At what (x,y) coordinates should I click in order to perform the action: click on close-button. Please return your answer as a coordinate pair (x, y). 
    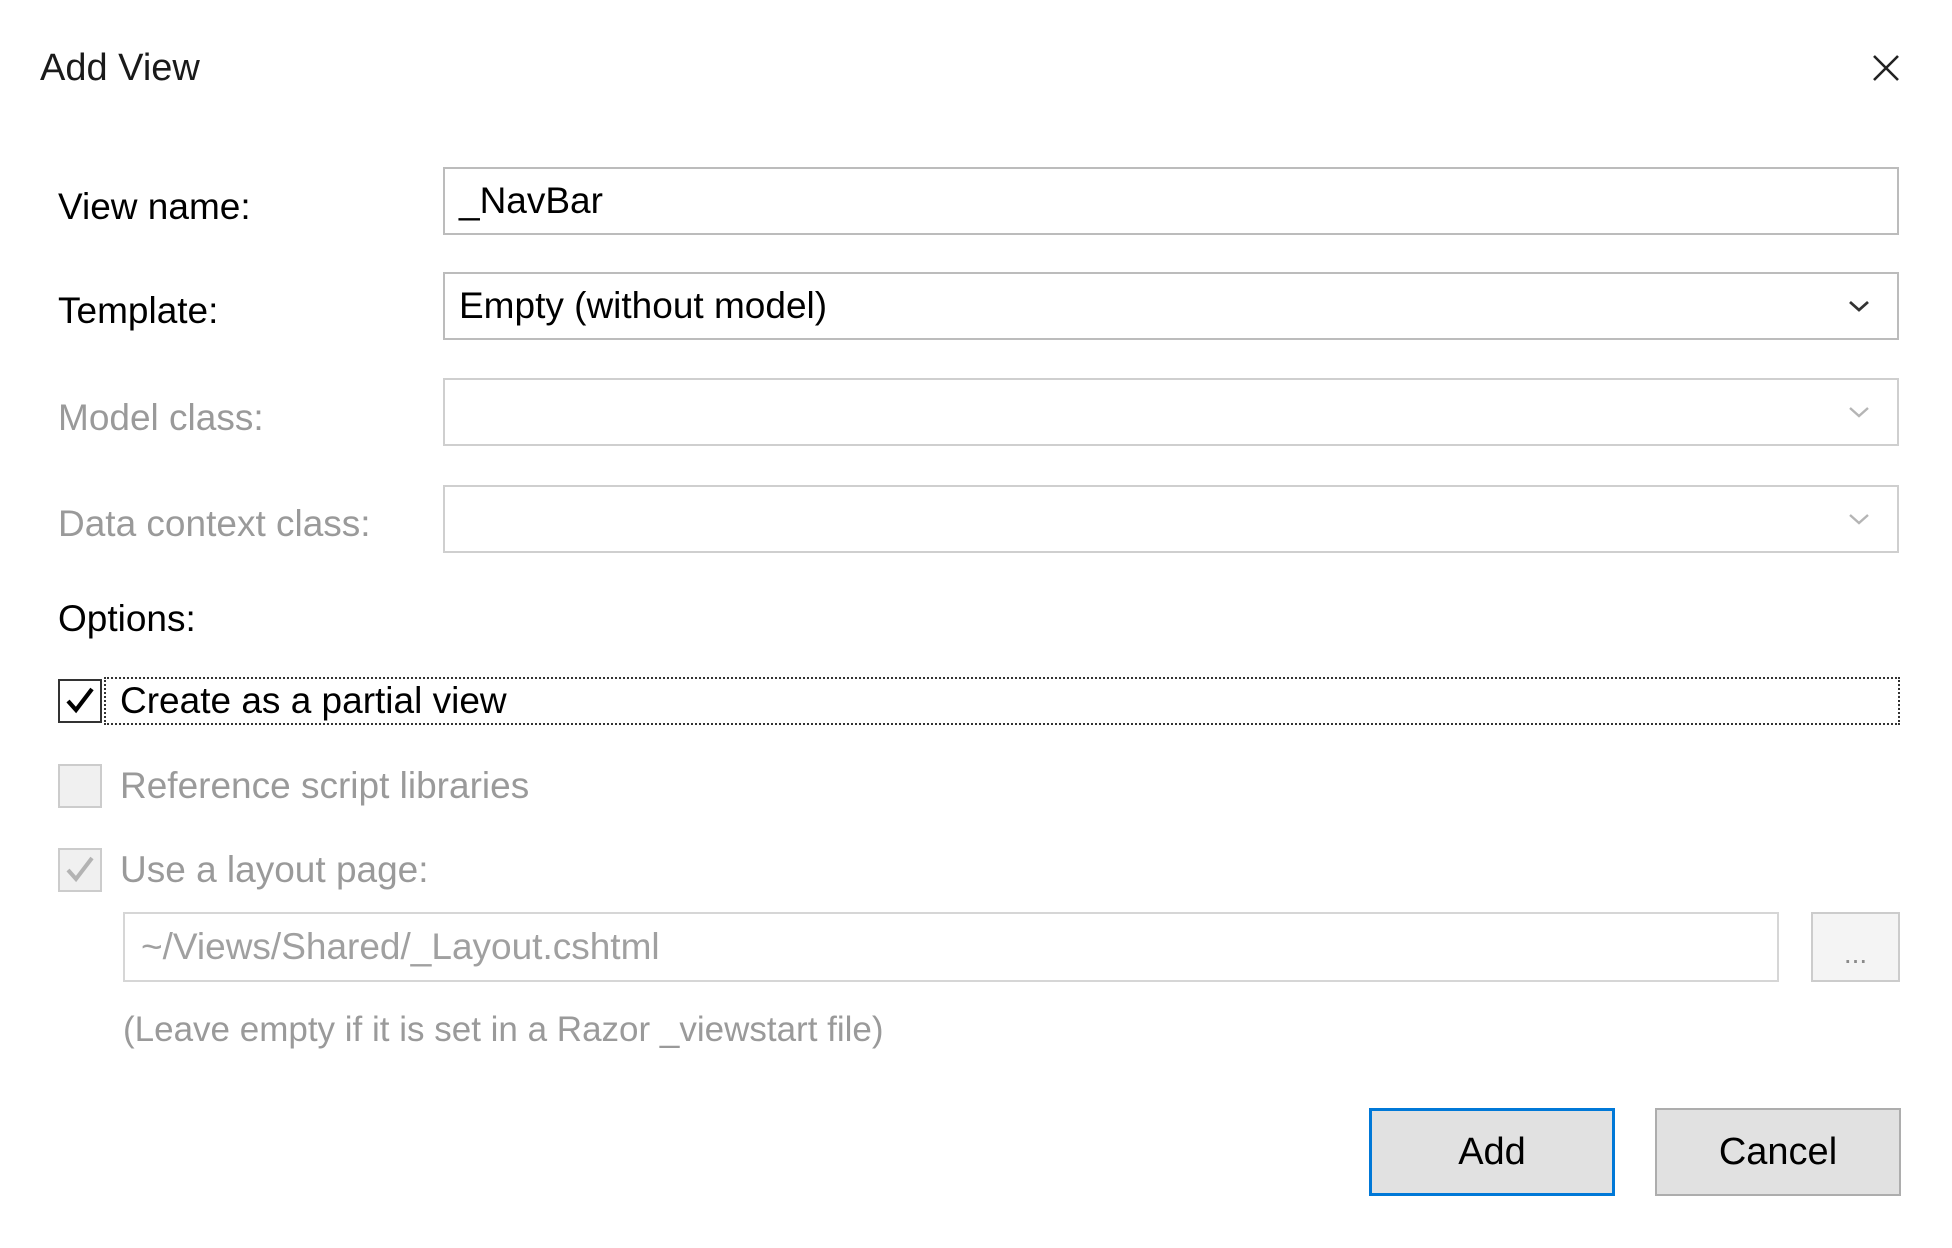
    Looking at the image, I should click on (1886, 68).